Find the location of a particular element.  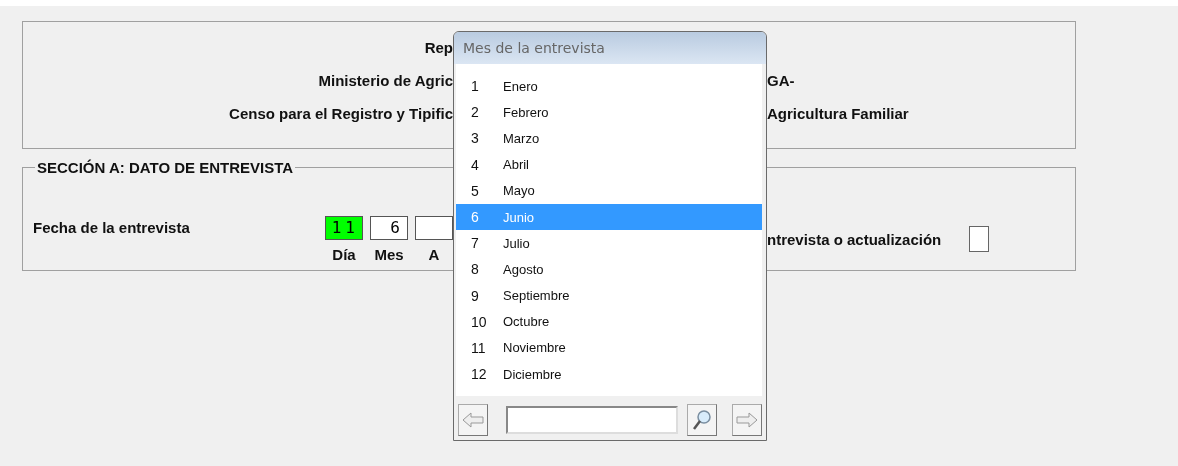

search-field is located at coordinates (592, 420).